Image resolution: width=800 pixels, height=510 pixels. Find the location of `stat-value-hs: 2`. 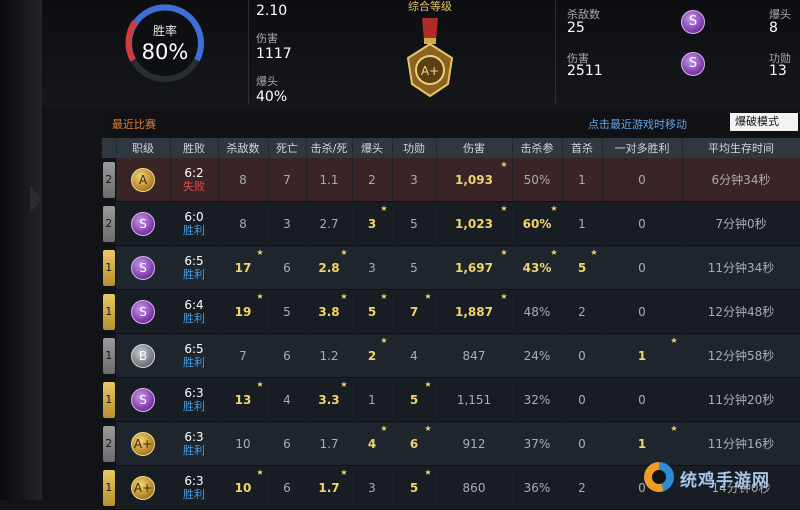

stat-value-hs: 2 is located at coordinates (372, 179).